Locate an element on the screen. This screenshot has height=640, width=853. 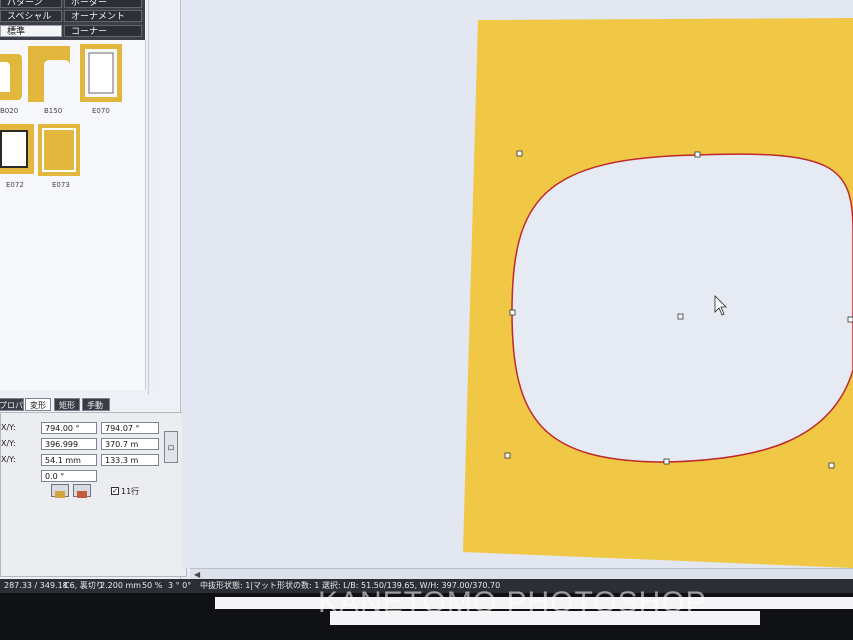
status-coords: 287.33 / 349.18 is located at coordinates (36, 585).